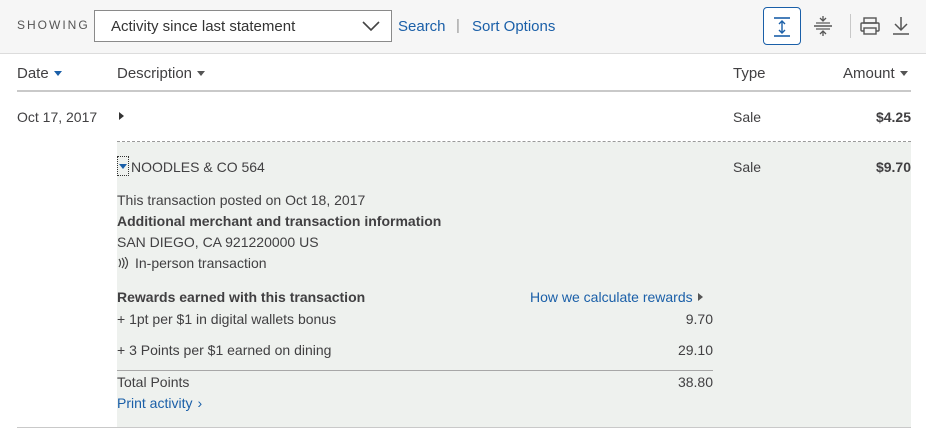 This screenshot has width=926, height=435. Describe the element at coordinates (155, 403) in the screenshot. I see `print-activity-label: Print activity` at that location.